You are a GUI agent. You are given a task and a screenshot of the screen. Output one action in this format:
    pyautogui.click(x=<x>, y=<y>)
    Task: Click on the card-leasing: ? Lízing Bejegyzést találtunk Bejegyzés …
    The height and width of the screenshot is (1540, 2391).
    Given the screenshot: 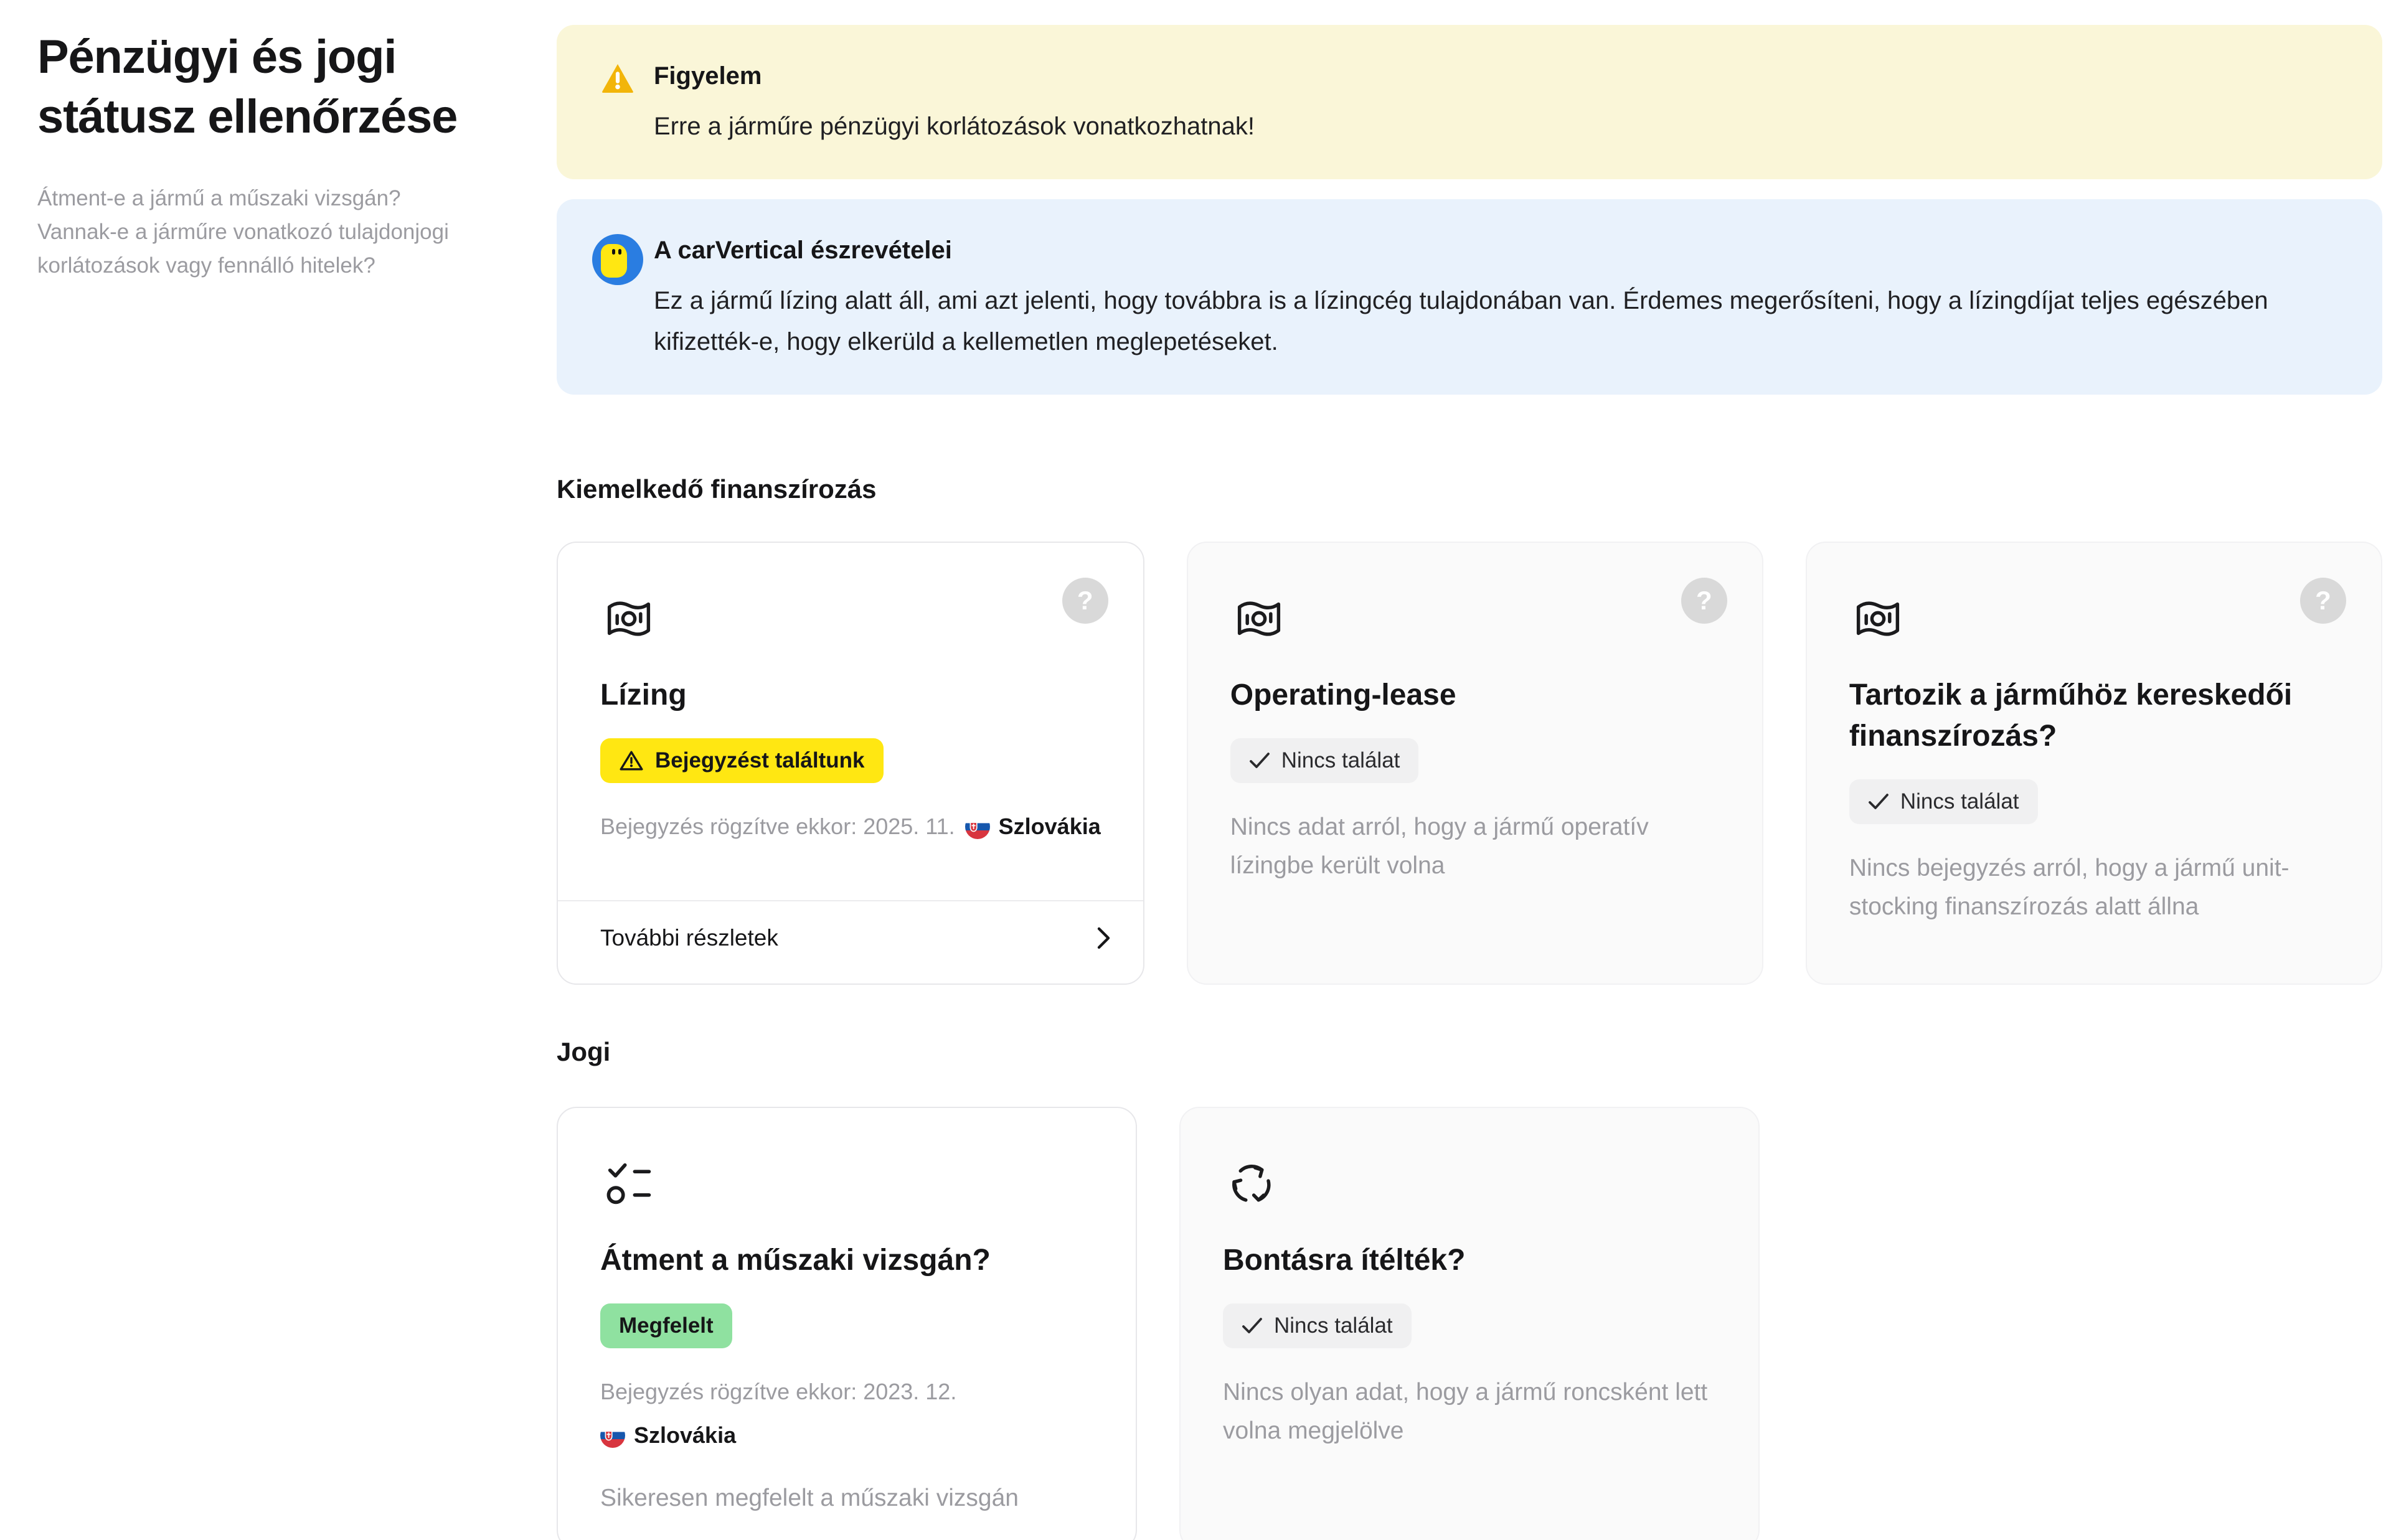 What is the action you would take?
    pyautogui.click(x=851, y=763)
    